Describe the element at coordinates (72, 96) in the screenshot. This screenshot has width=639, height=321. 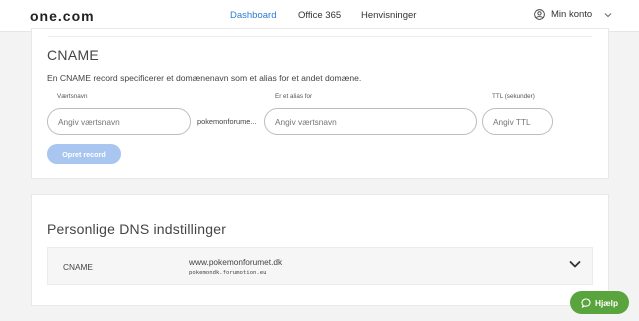
I see `hostname-label: Værtsnavn` at that location.